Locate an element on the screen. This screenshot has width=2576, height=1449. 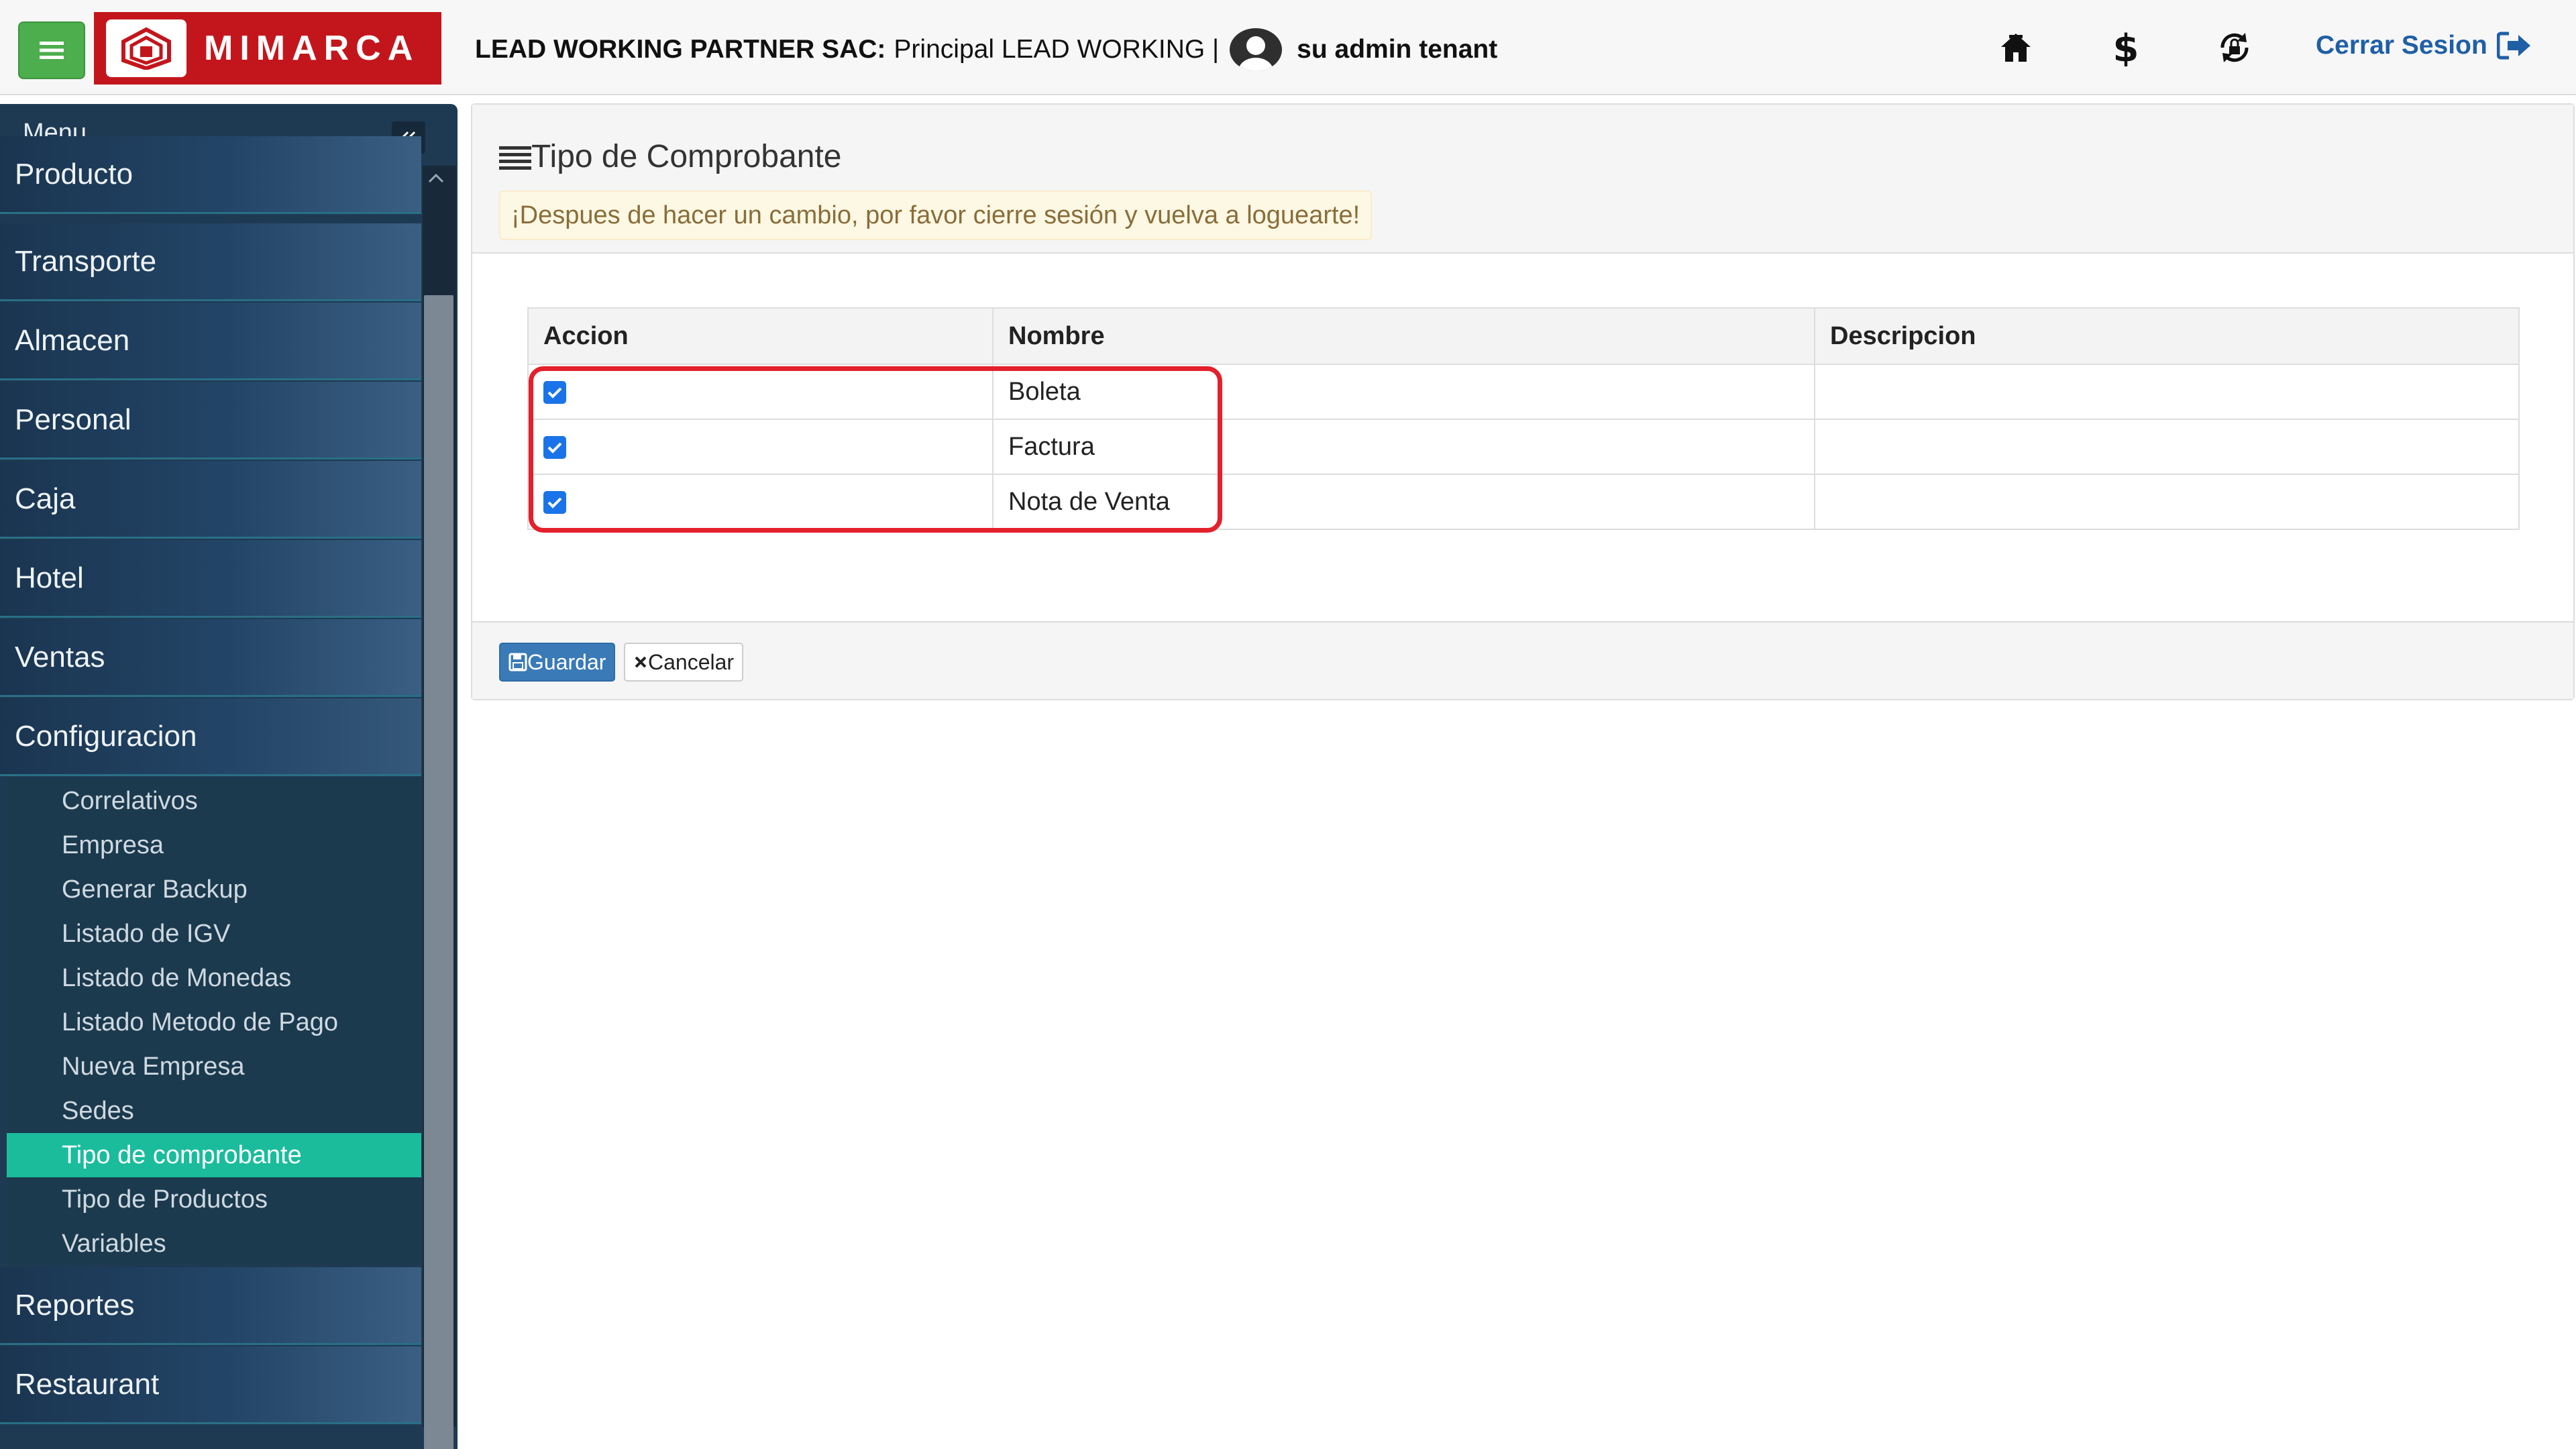
sidebar-item-caja: Caja is located at coordinates (210, 500).